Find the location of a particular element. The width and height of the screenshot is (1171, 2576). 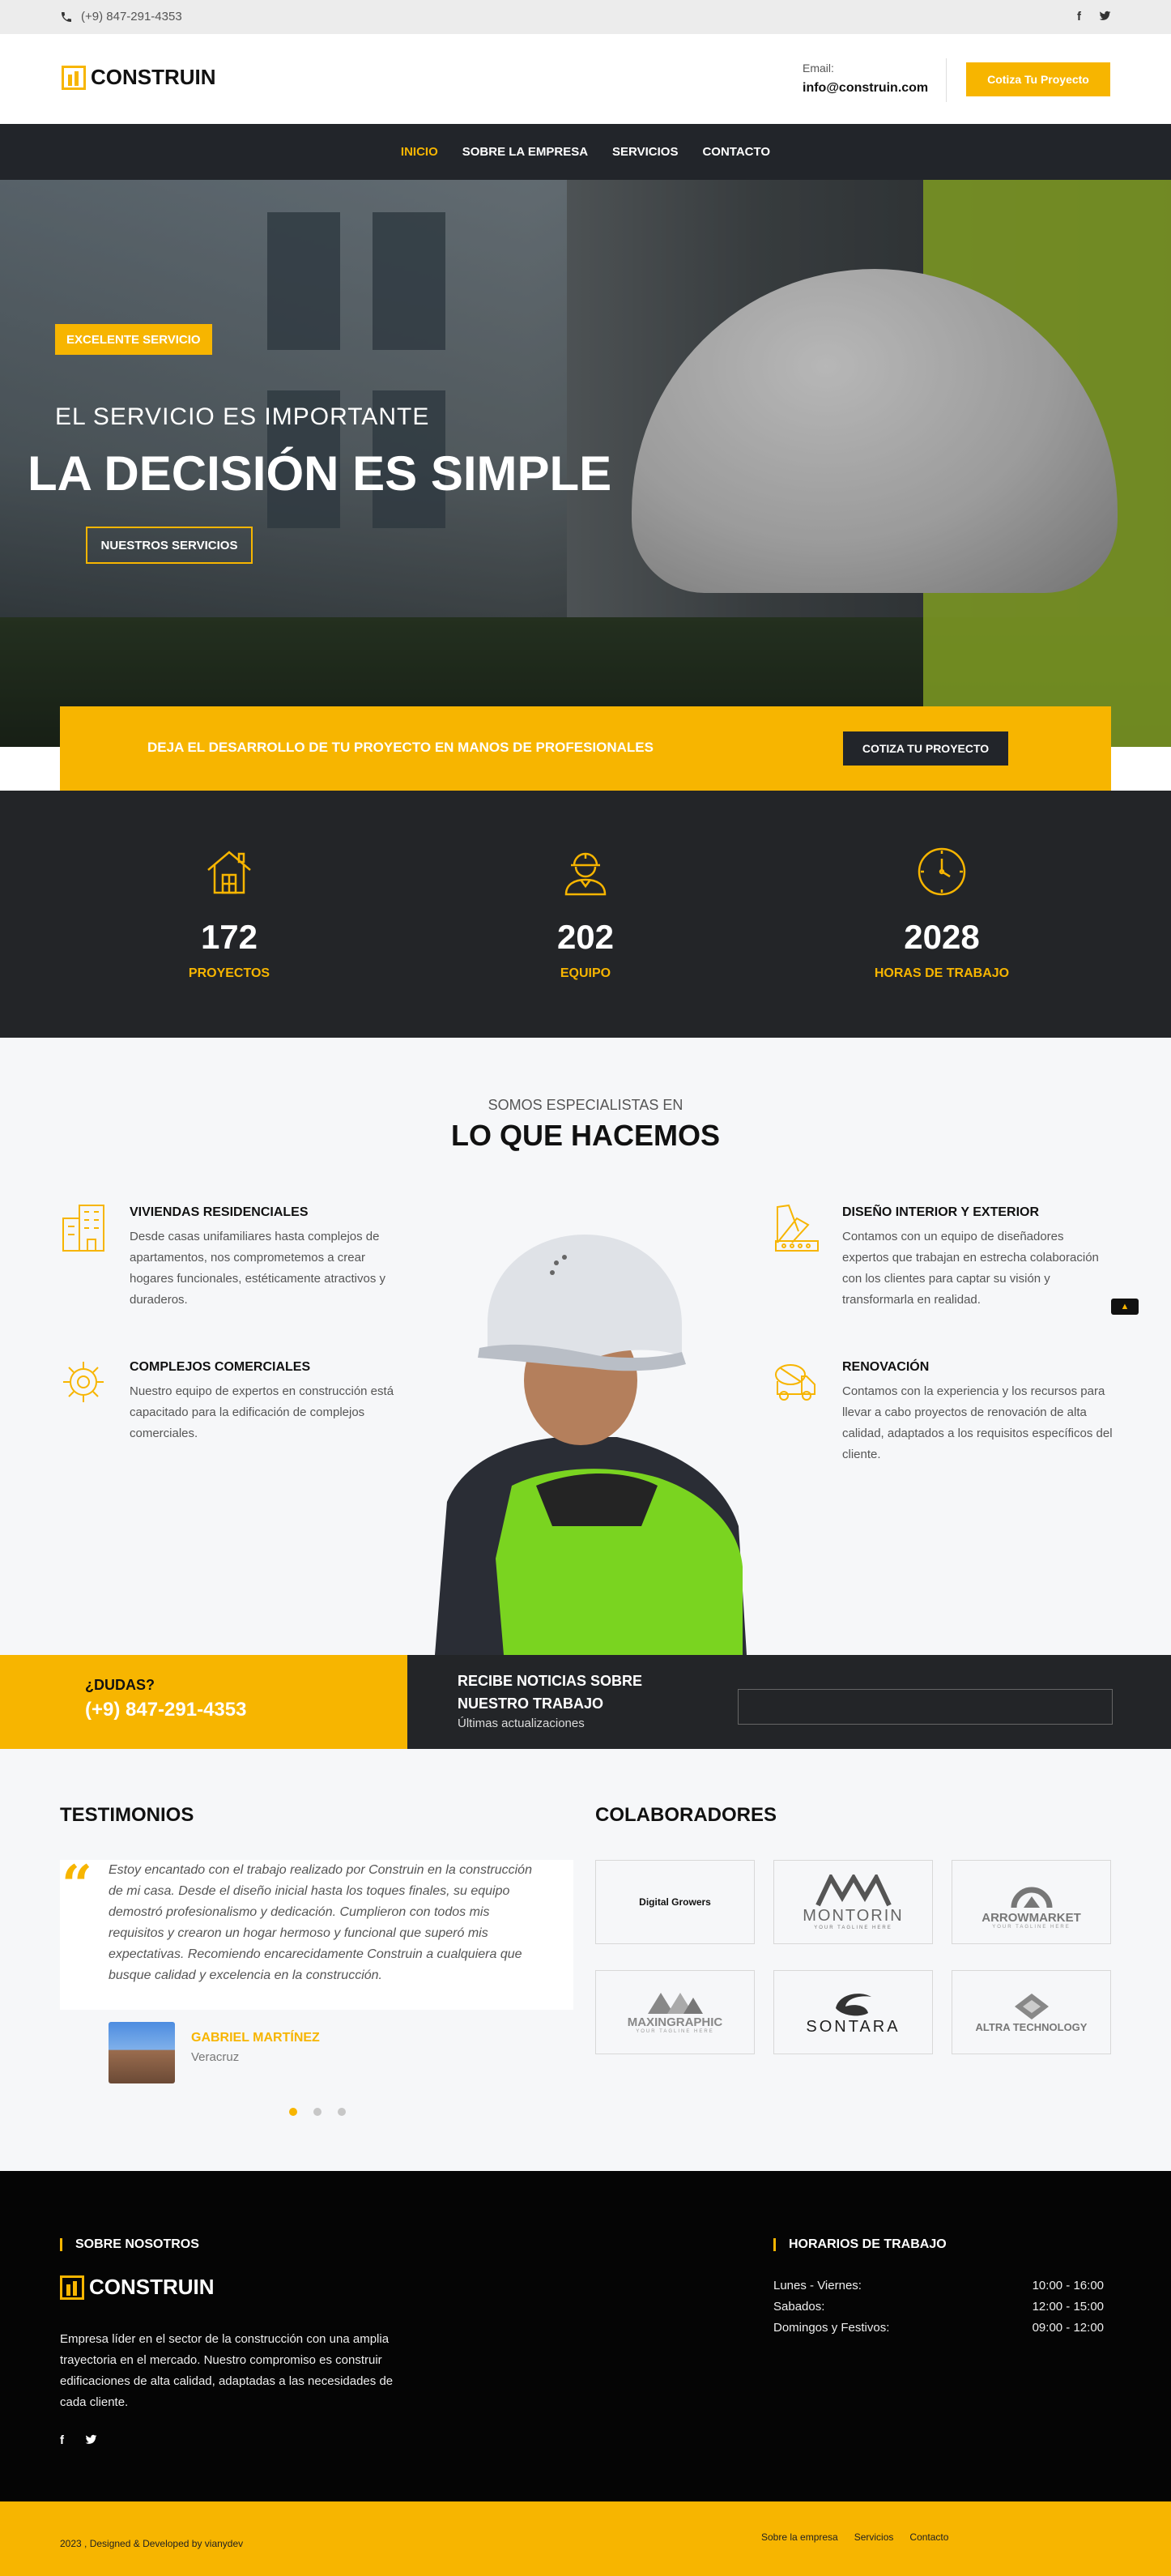

footer-link-sobre: Sobre la empresa is located at coordinates (799, 2537).